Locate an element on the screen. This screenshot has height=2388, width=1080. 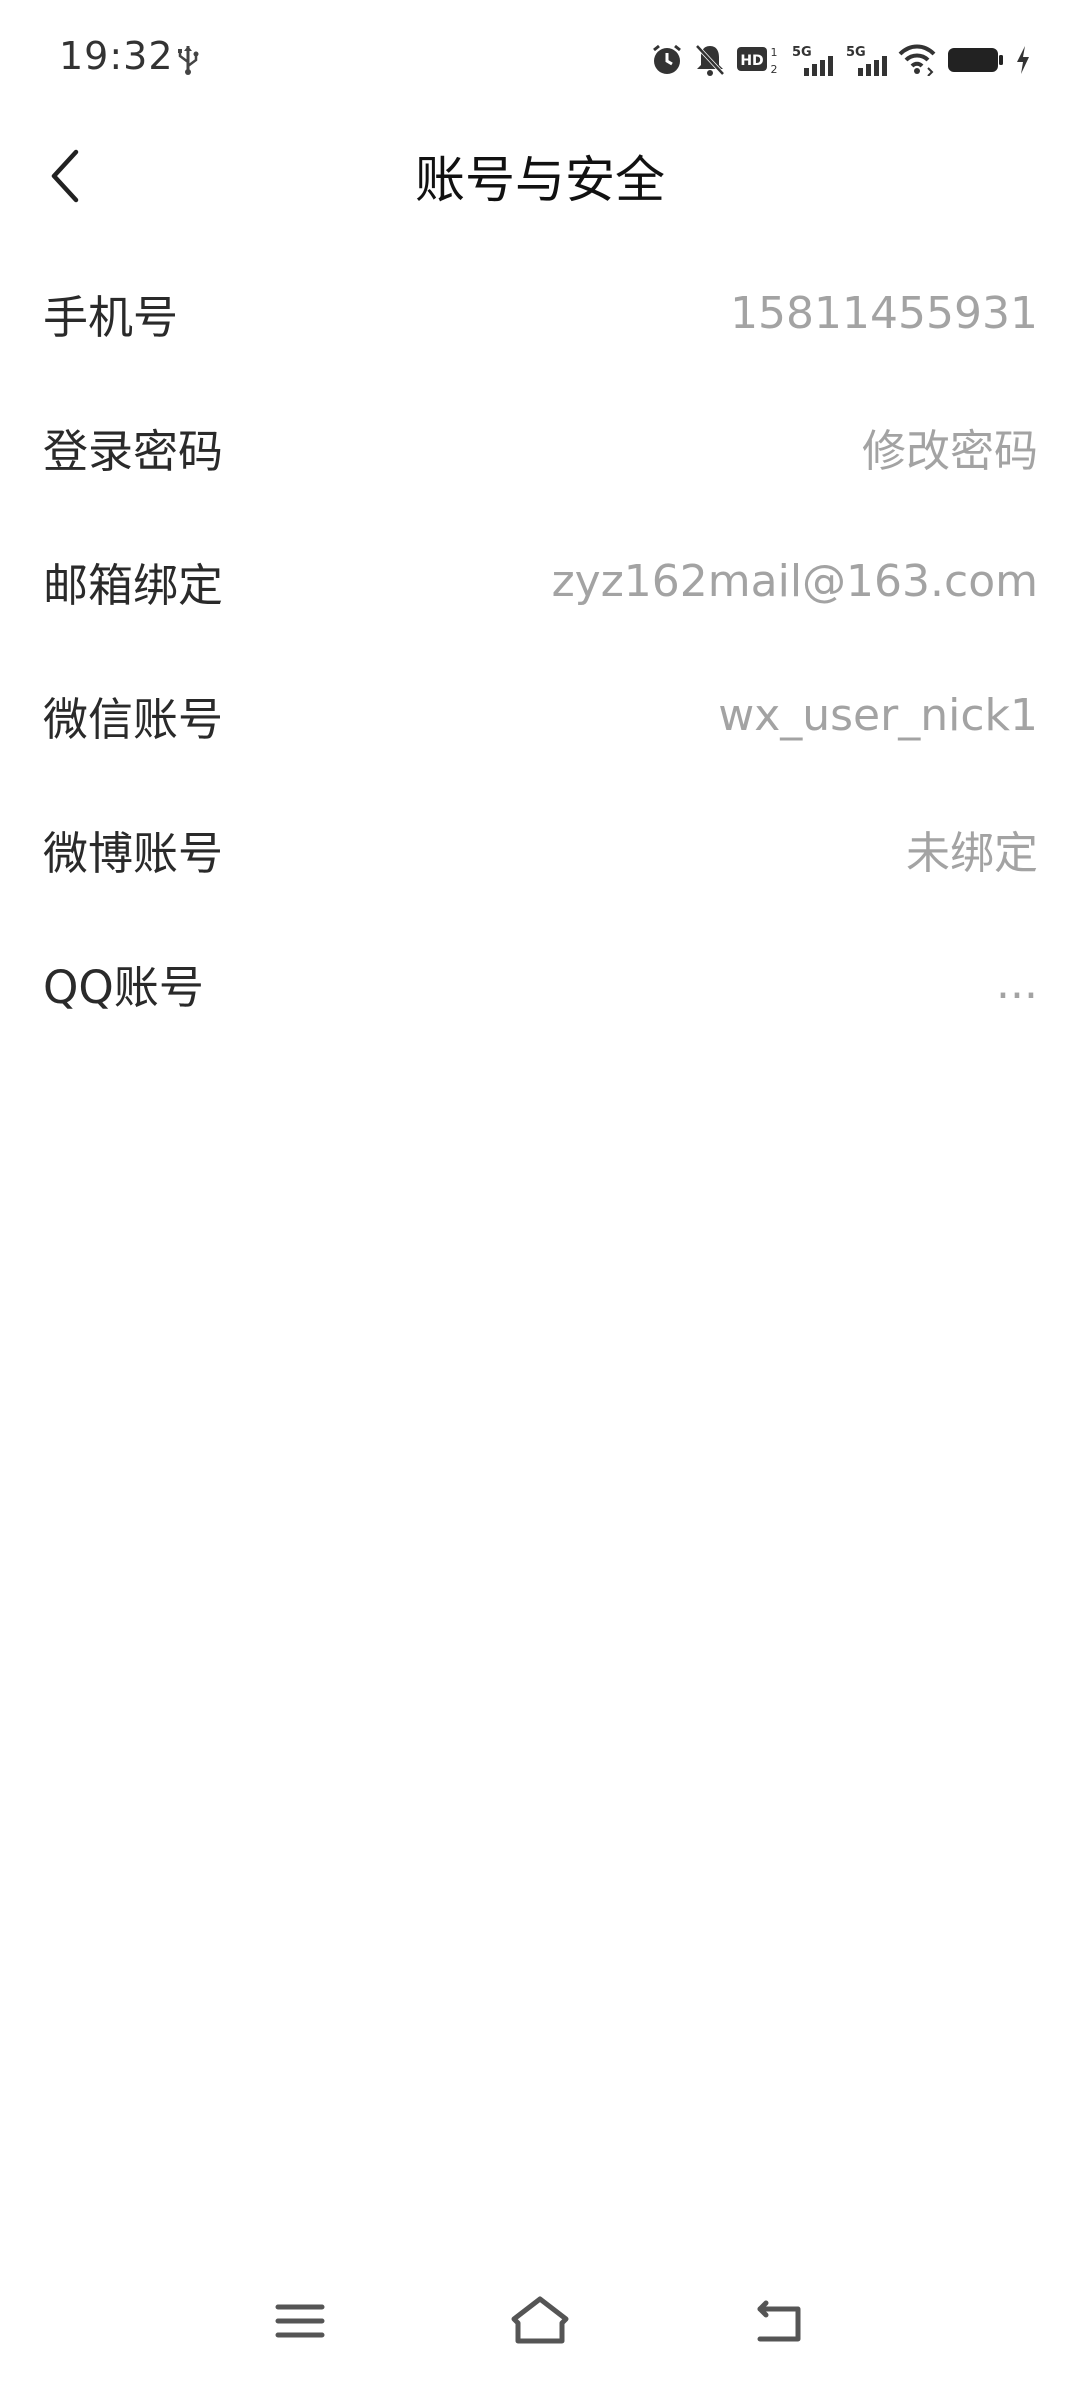
page-title: 账号与安全 is located at coordinates (540, 180).